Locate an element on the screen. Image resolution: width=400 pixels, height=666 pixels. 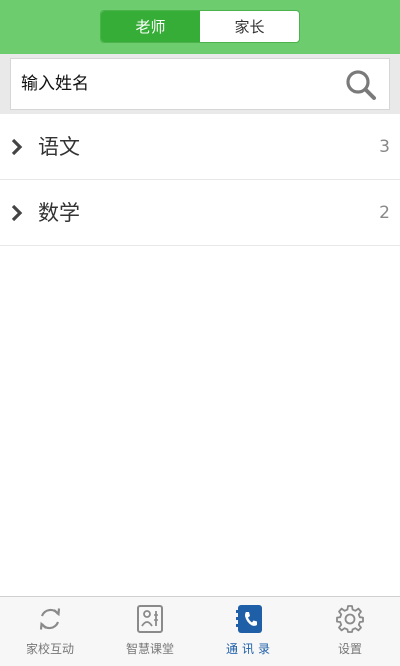
group-row-chinese: 语文 3 is located at coordinates (200, 147).